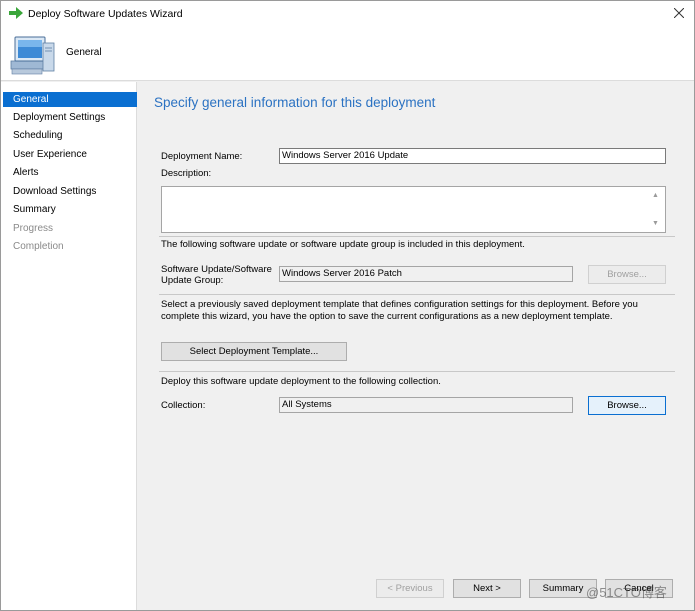  What do you see at coordinates (487, 588) in the screenshot?
I see `next-button: Next >` at bounding box center [487, 588].